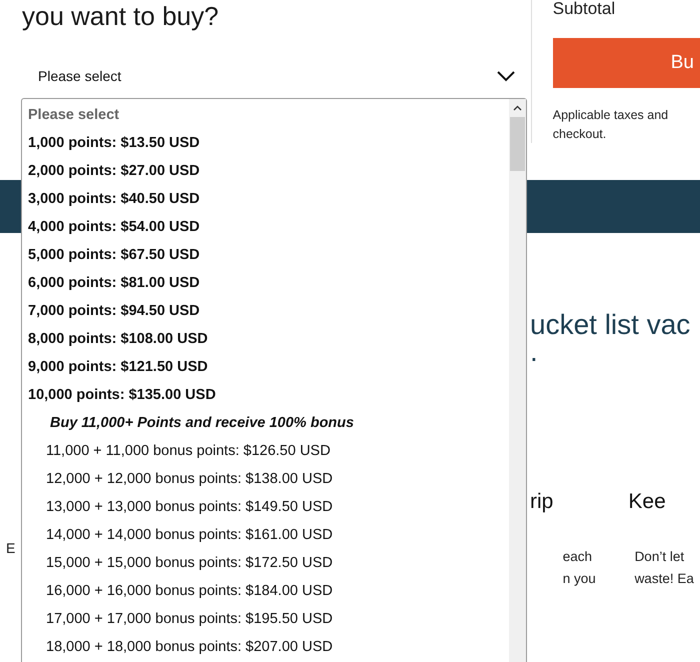  What do you see at coordinates (265, 451) in the screenshot?
I see `dropdown-option: 11,000 + 11,000 bonus points: $126.50 USD` at bounding box center [265, 451].